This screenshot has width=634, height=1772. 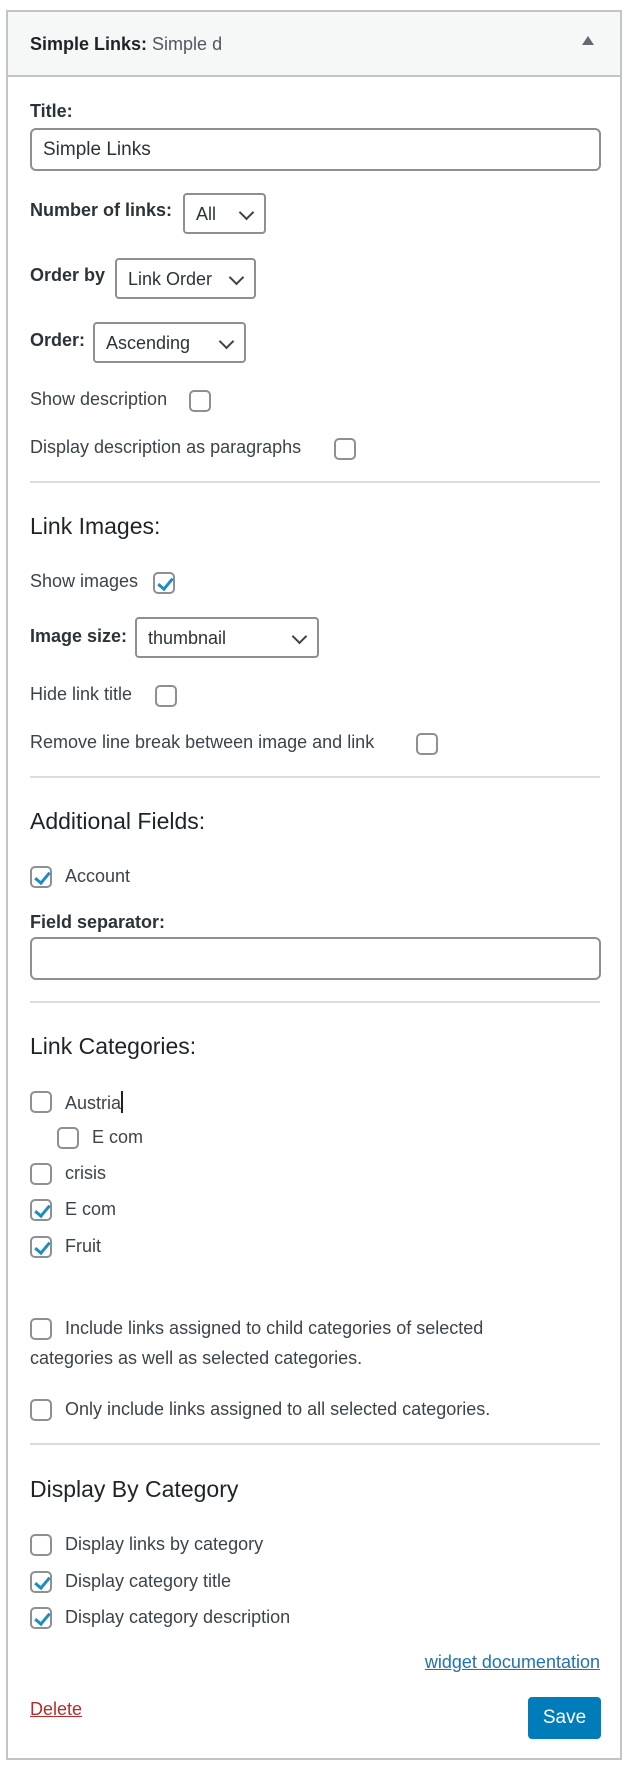 What do you see at coordinates (178, 1617) in the screenshot?
I see `display-category-description-label: Display category description` at bounding box center [178, 1617].